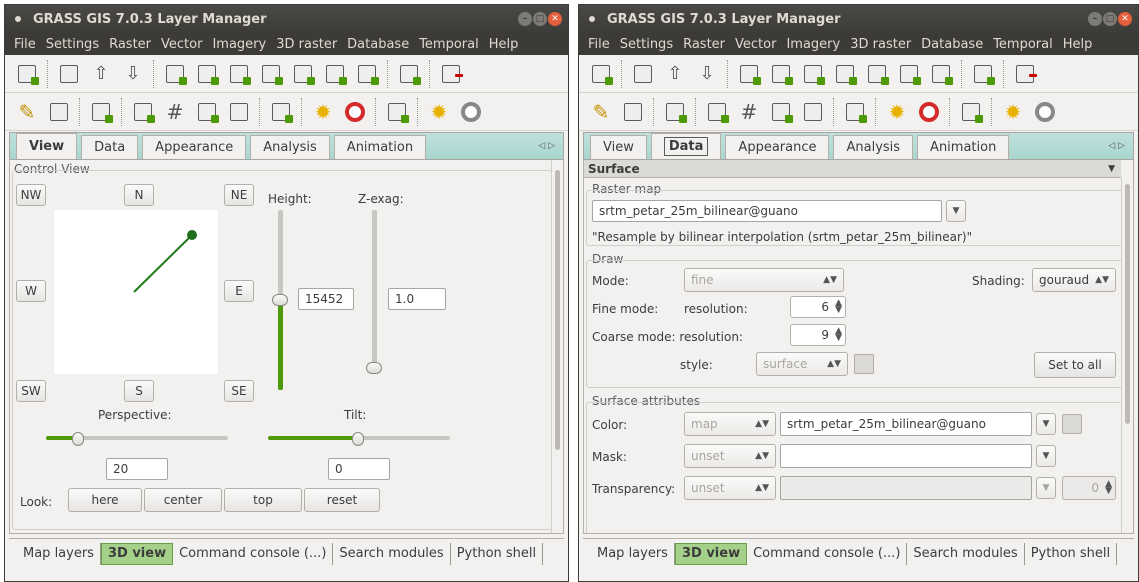 The height and width of the screenshot is (582, 1139). What do you see at coordinates (813, 74) in the screenshot?
I see `add-raster-misc-icon` at bounding box center [813, 74].